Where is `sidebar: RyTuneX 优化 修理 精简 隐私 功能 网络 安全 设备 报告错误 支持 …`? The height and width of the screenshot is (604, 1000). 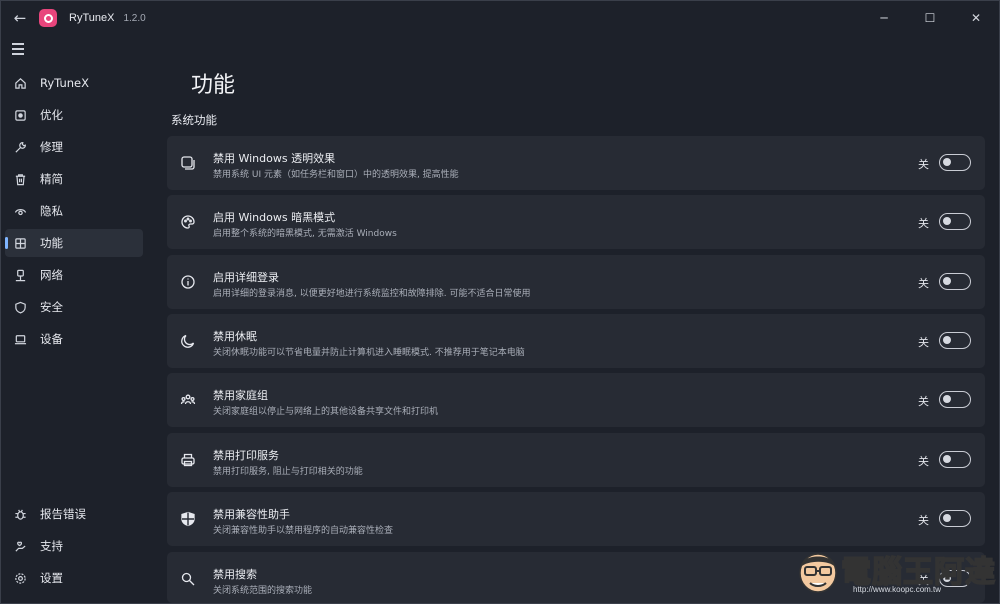 sidebar: RyTuneX 优化 修理 精简 隐私 功能 网络 安全 设备 报告错误 支持 … is located at coordinates (76, 319).